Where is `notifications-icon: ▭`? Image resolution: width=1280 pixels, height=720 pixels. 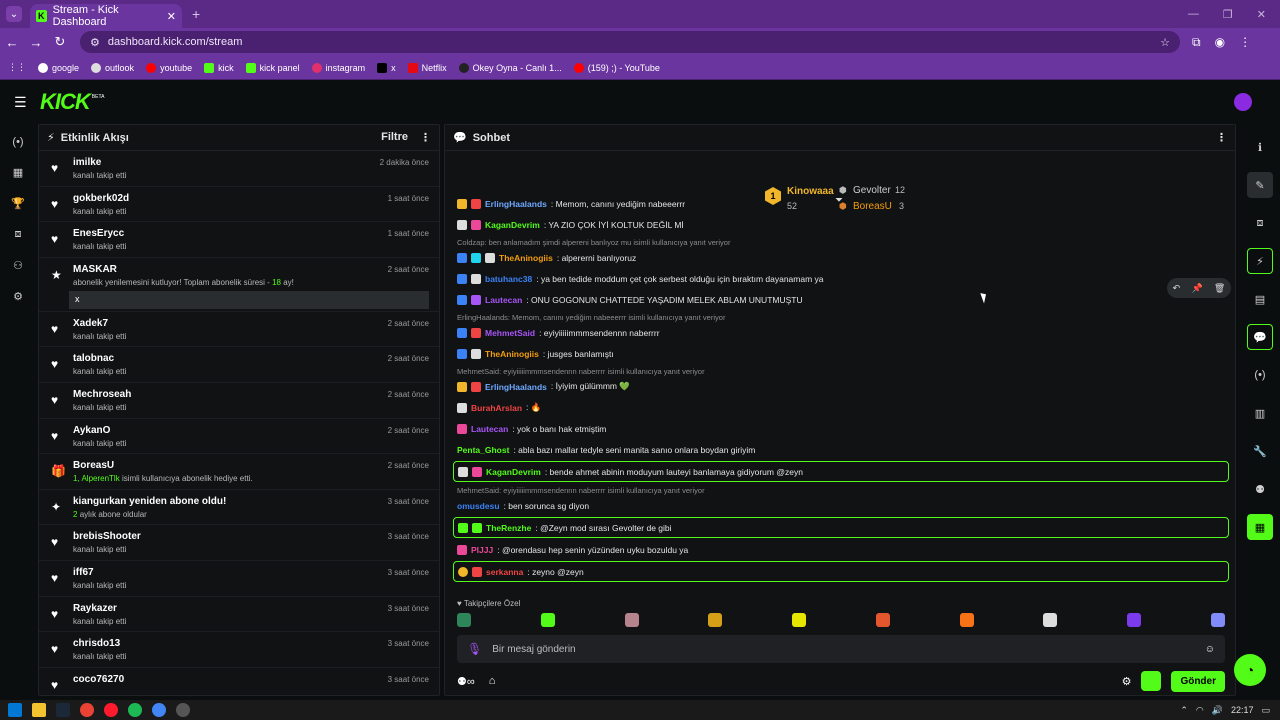 notifications-icon: ▭ is located at coordinates (1265, 710).